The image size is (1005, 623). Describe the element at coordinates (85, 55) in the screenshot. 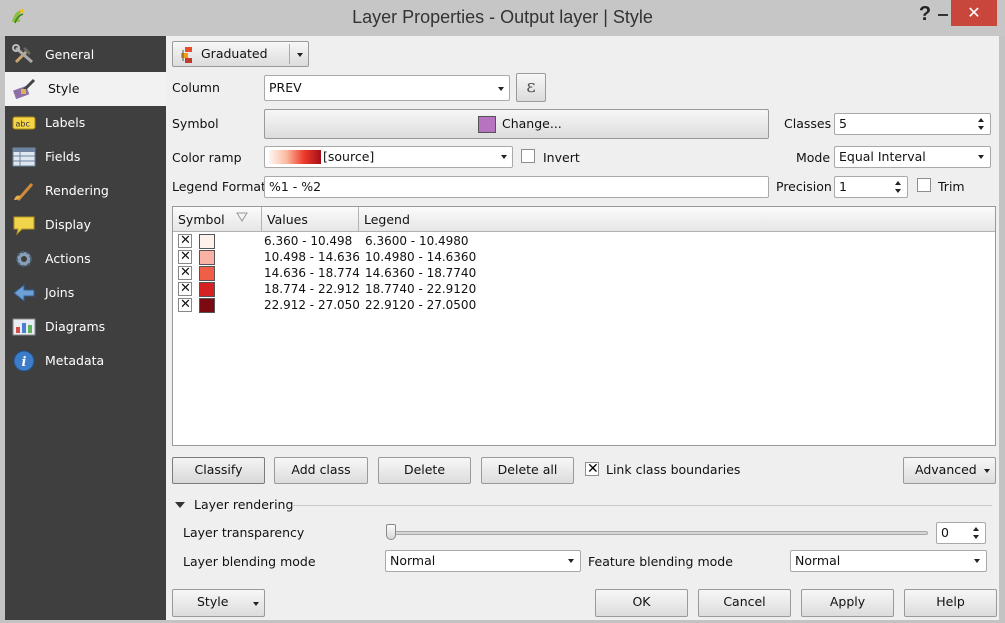

I see `sidebar-item-general: General` at that location.